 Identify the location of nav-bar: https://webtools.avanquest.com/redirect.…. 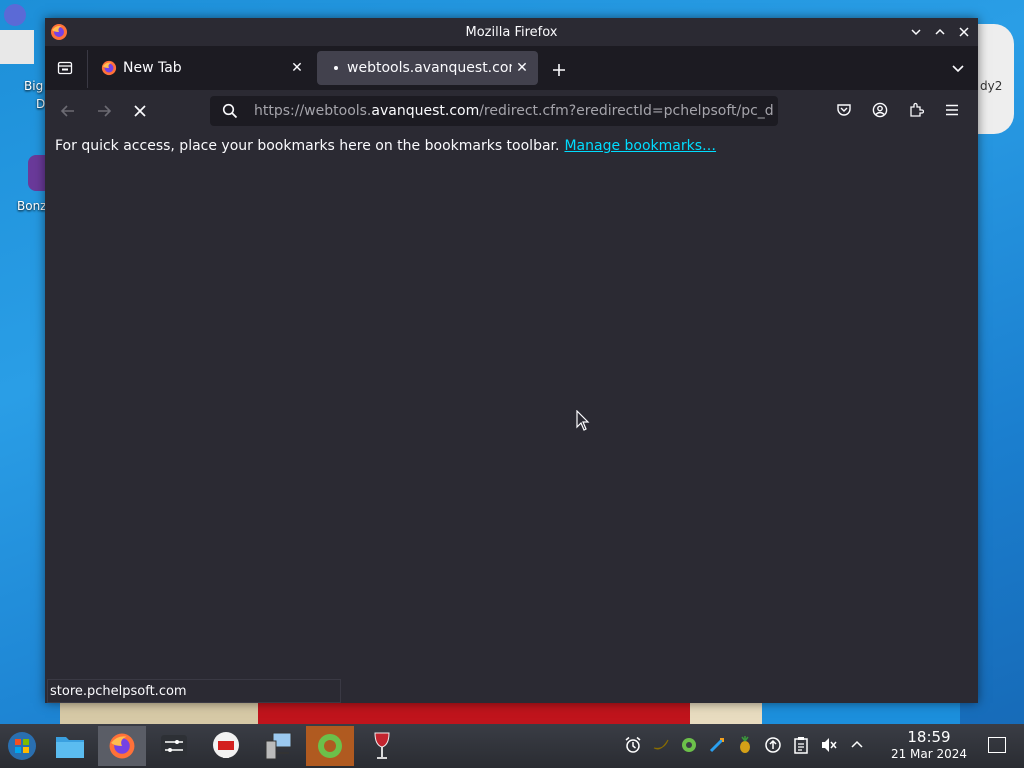
(511, 110).